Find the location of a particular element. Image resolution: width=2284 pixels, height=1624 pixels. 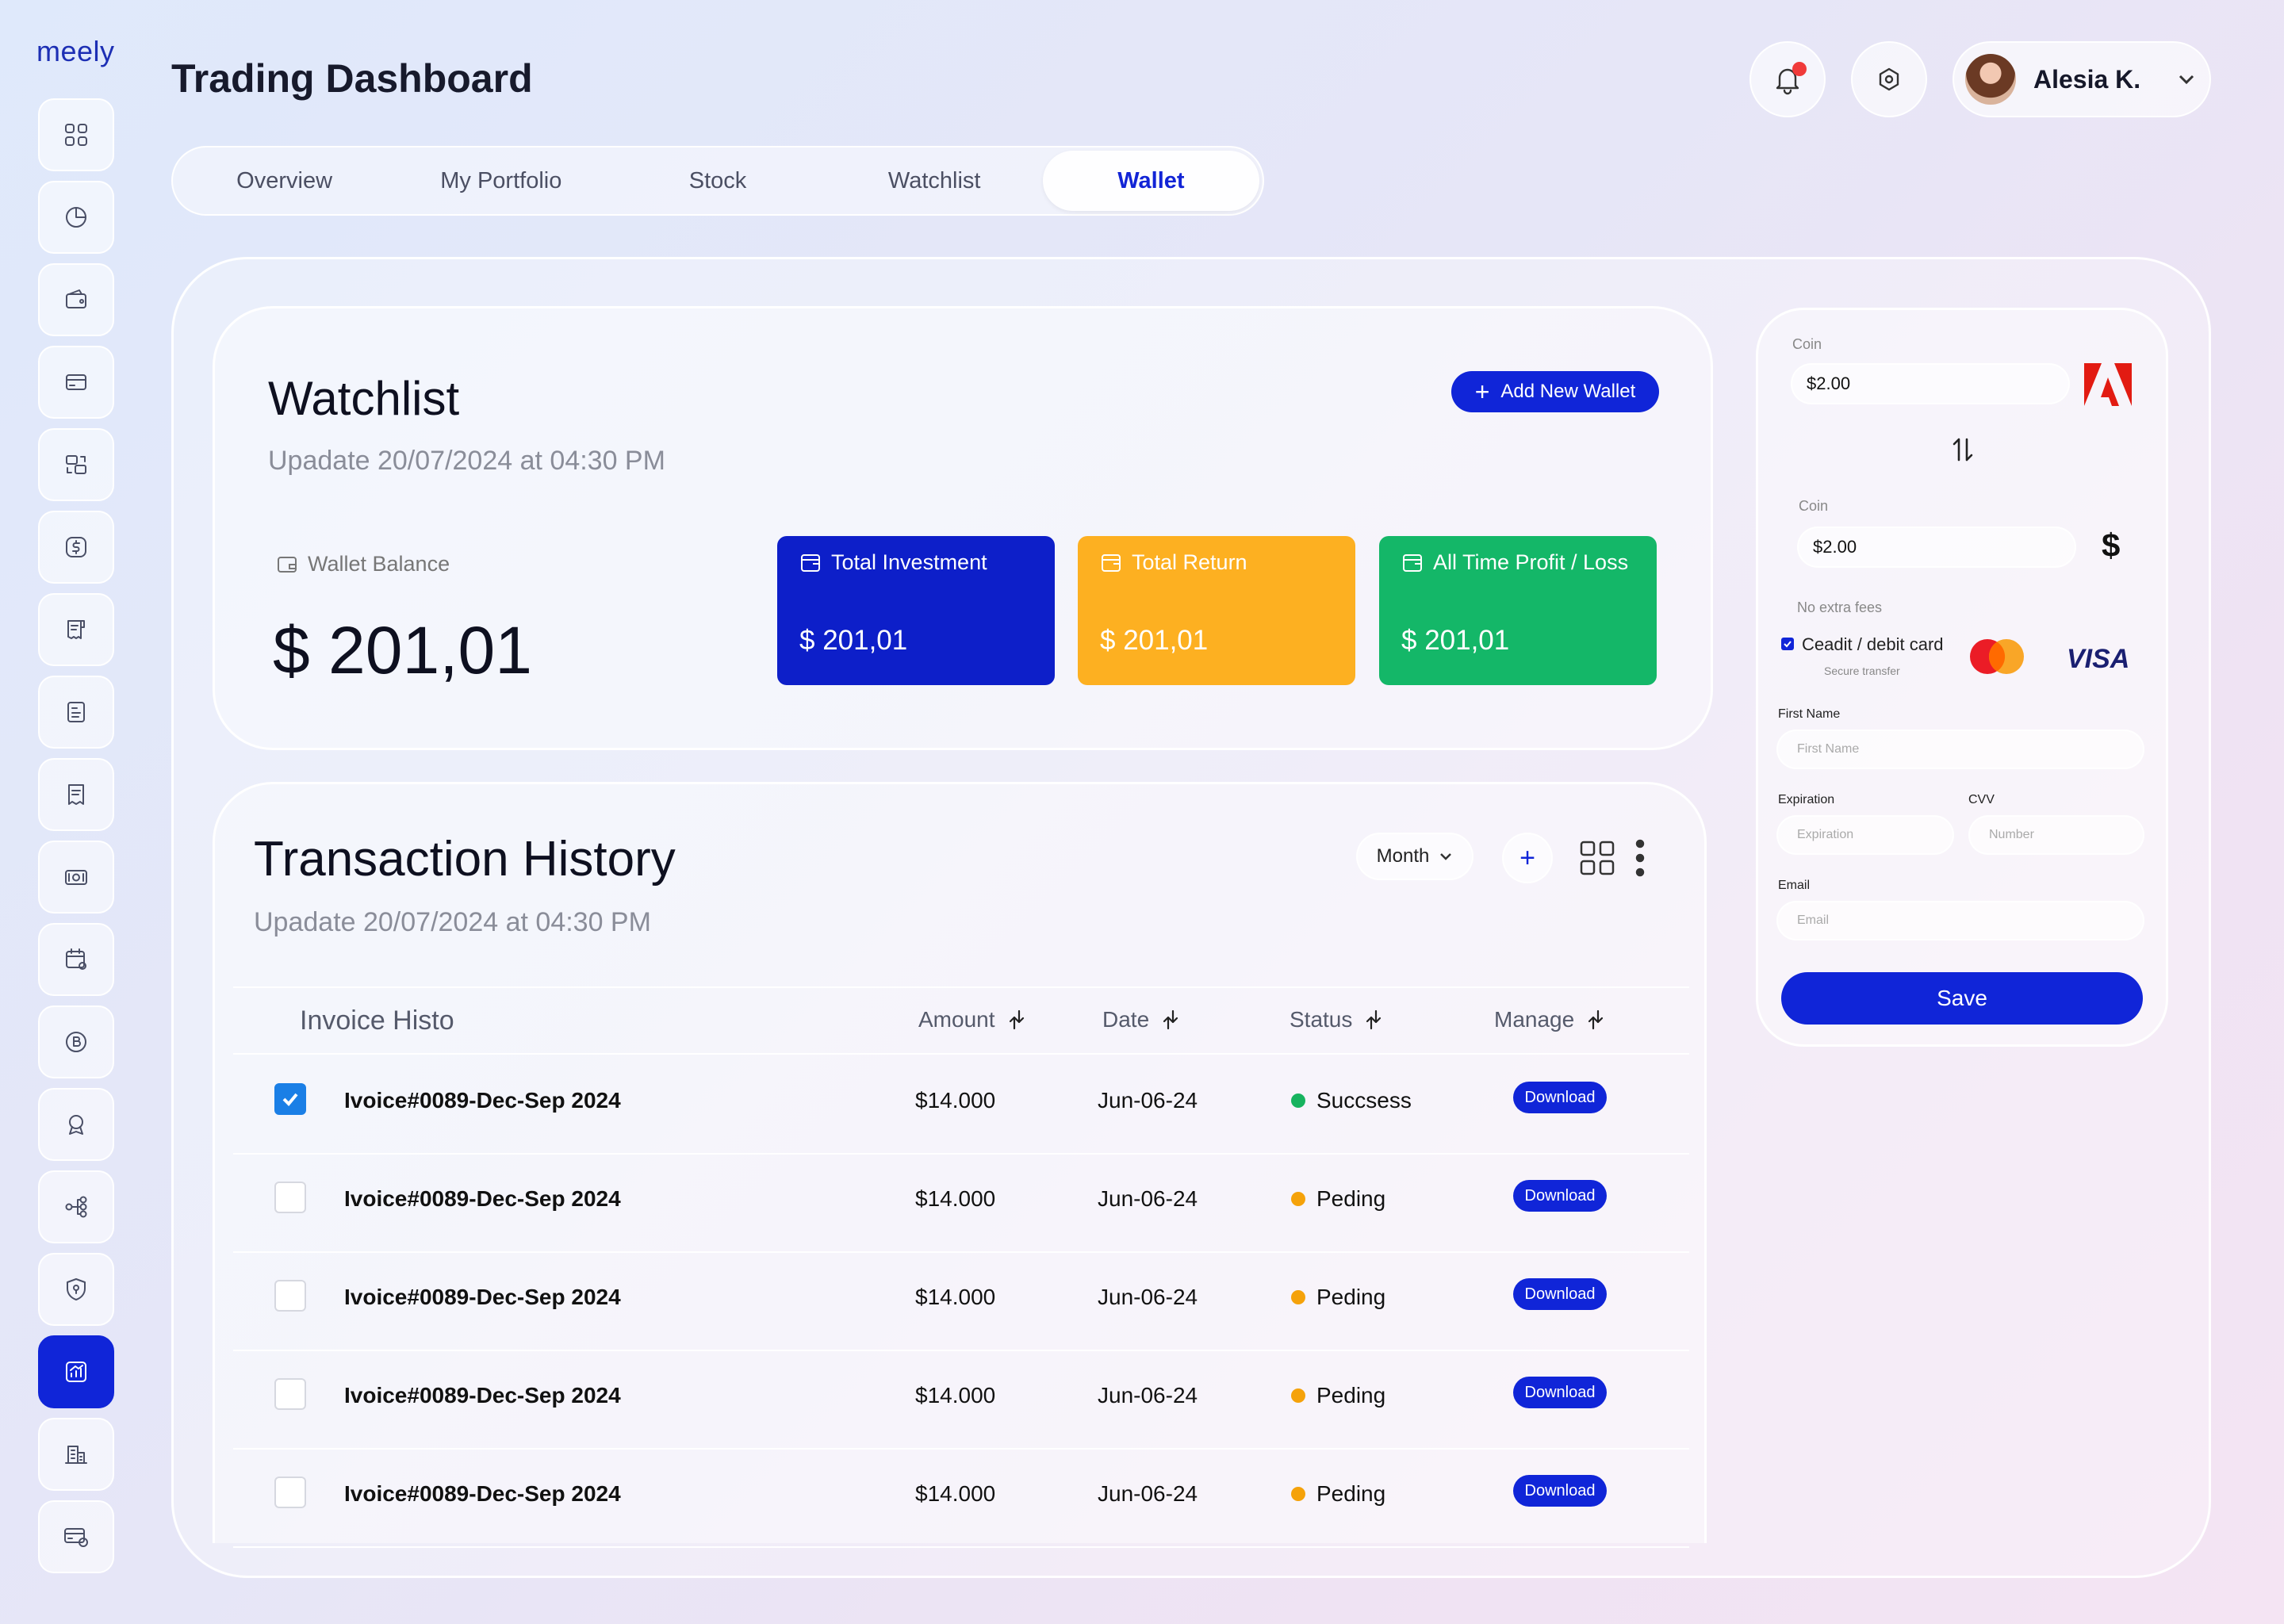

transaction-update-time: Upadate 20/07/2024 at 04:30 PM is located at coordinates (452, 922).